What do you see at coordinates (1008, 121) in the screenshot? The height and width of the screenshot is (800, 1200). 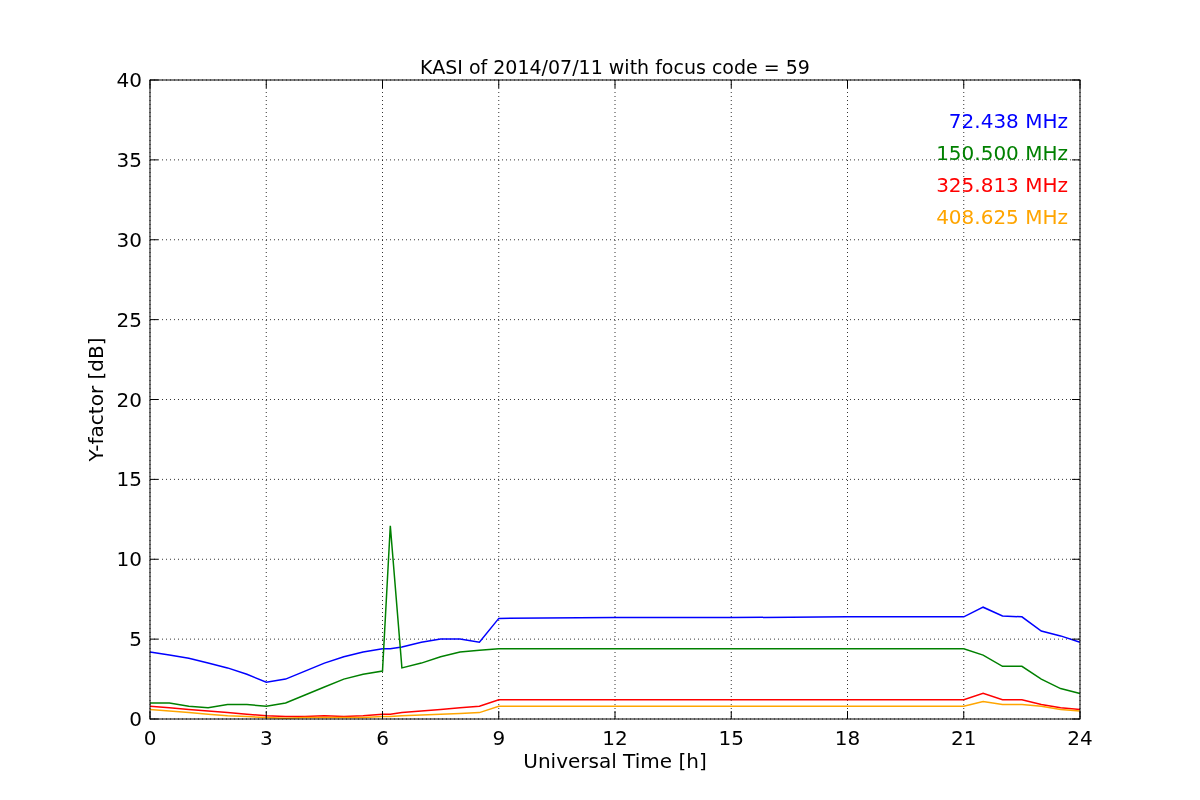 I see `legend-label: 72.438 MHz` at bounding box center [1008, 121].